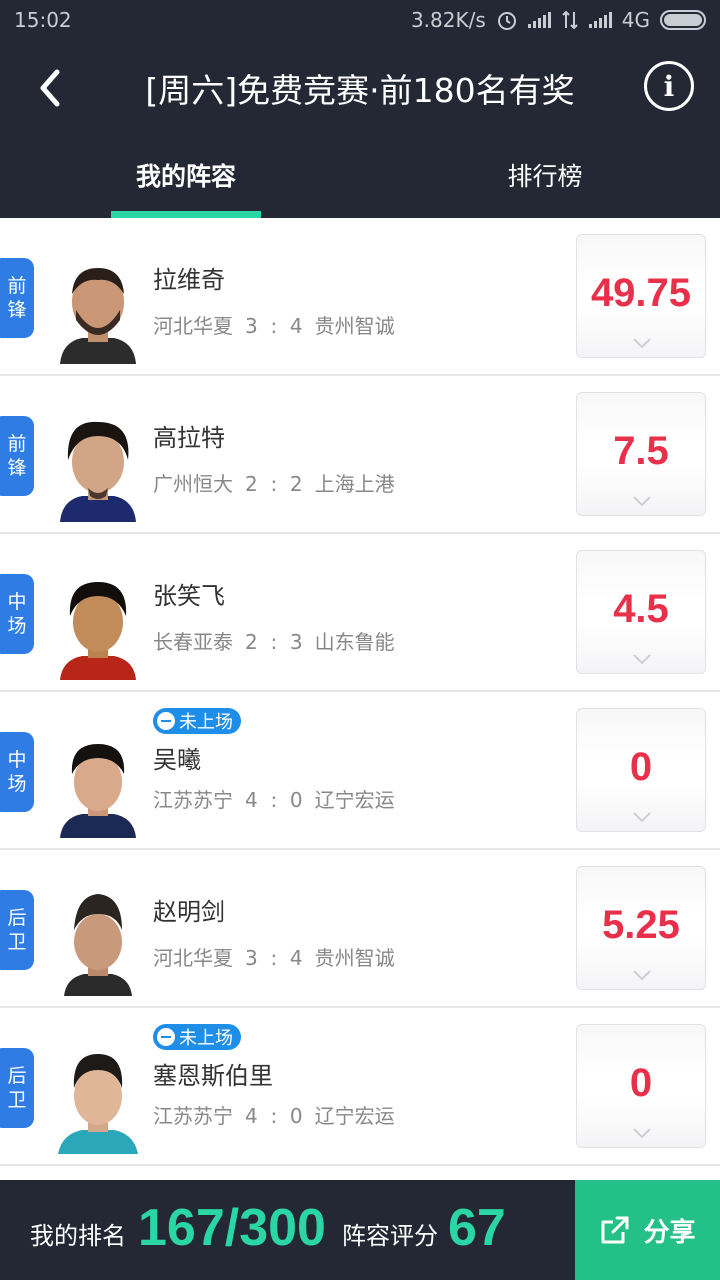 This screenshot has height=1280, width=720. I want to click on player-points: 49.75, so click(641, 293).